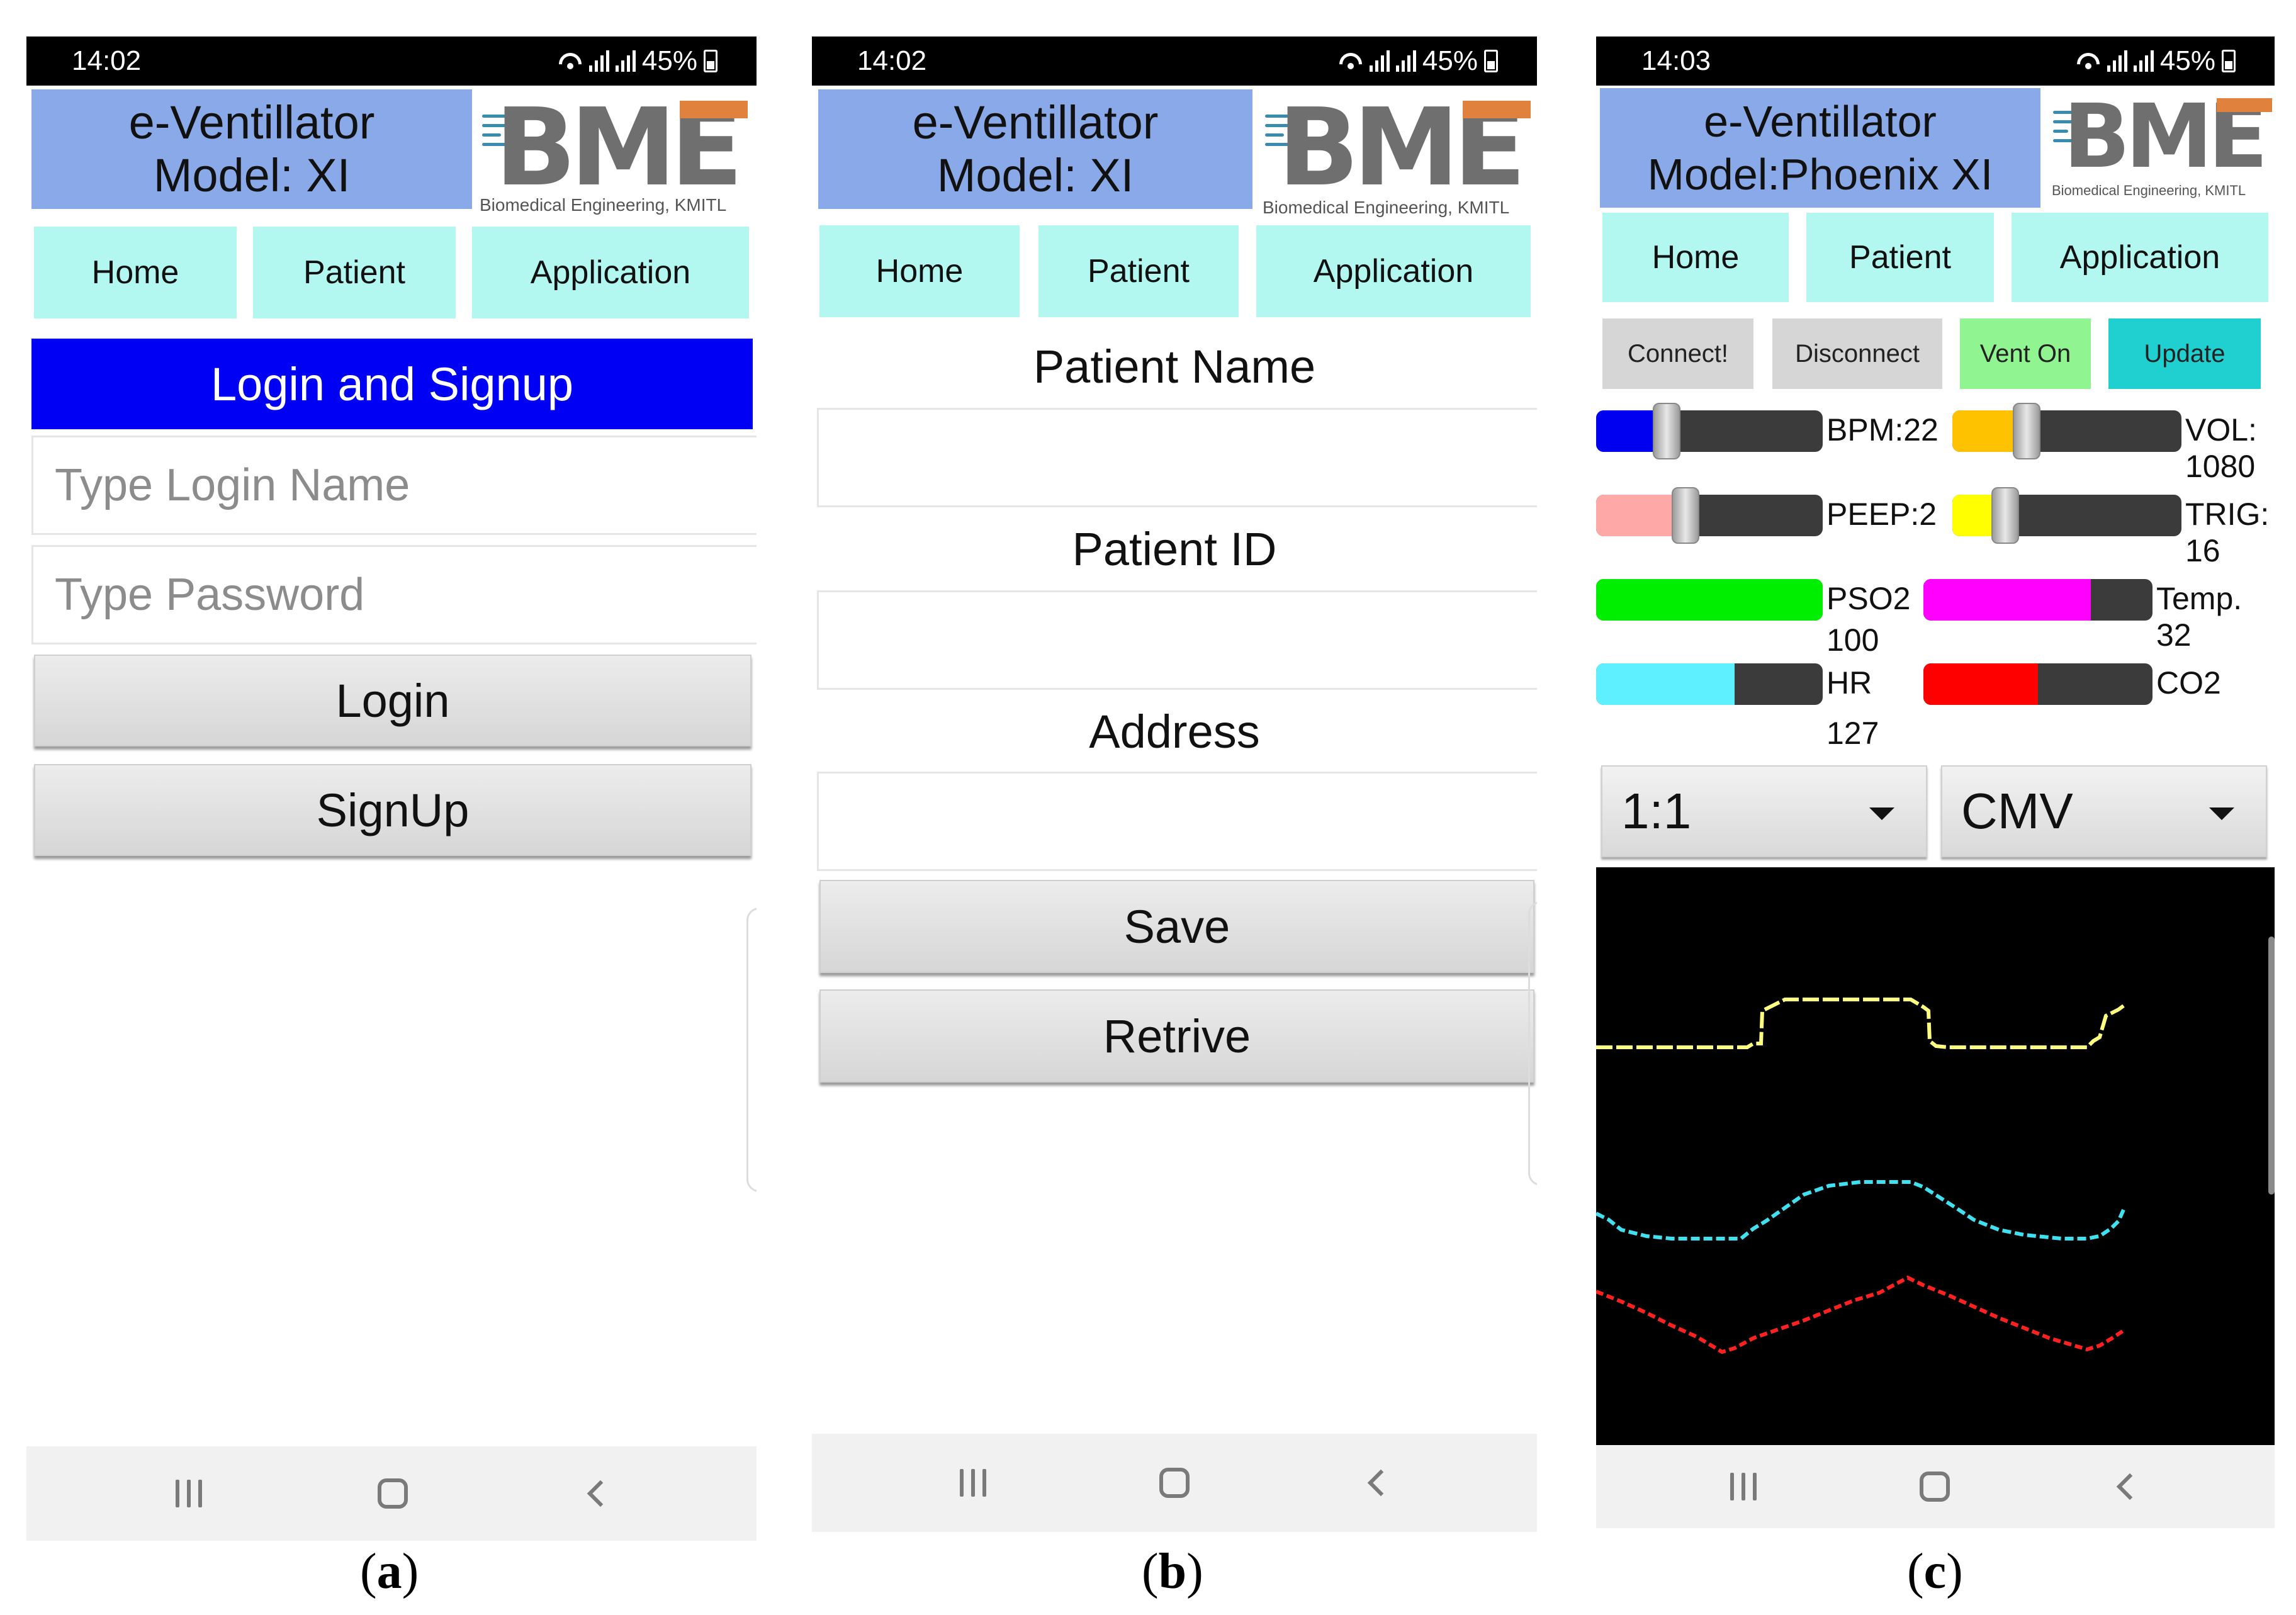 The width and height of the screenshot is (2296, 1615). What do you see at coordinates (1709, 431) in the screenshot?
I see `bpm-slider` at bounding box center [1709, 431].